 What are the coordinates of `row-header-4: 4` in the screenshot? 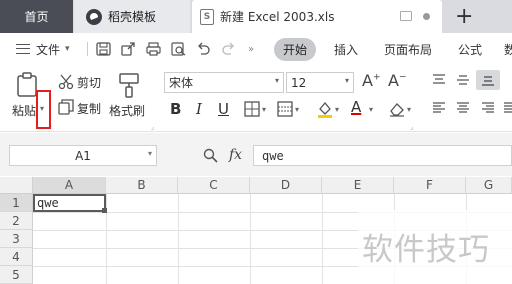 It's located at (16, 257).